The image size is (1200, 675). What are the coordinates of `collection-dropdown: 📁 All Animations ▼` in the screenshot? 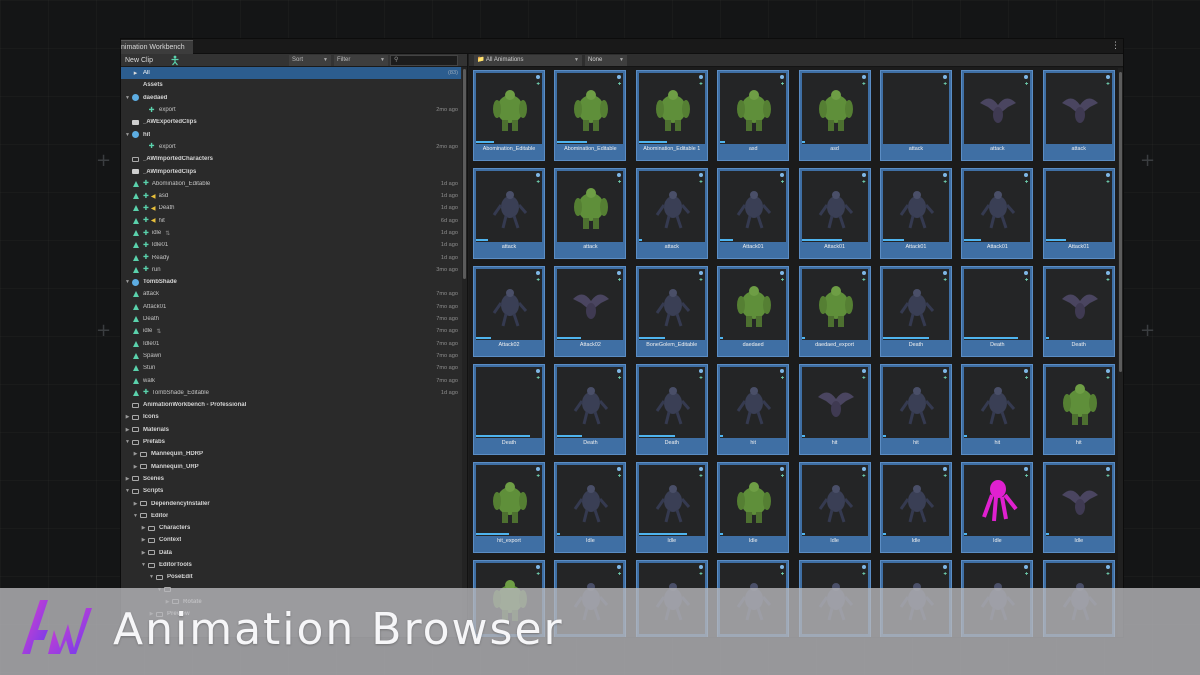 It's located at (528, 60).